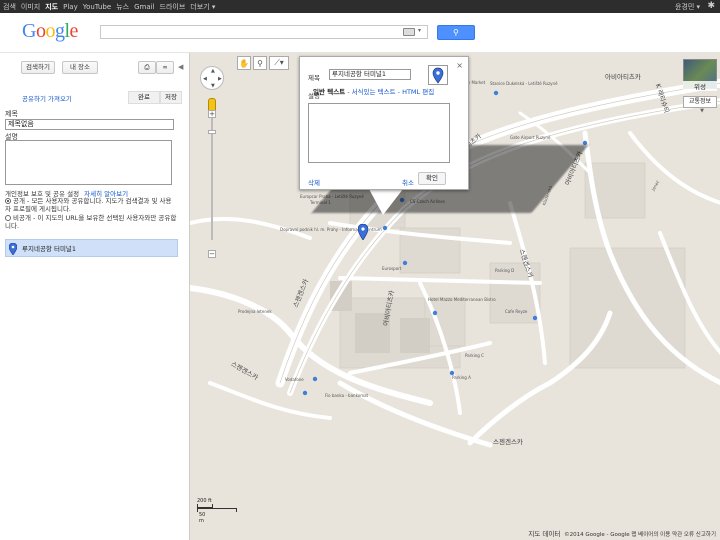 The height and width of the screenshot is (540, 720). What do you see at coordinates (8, 218) in the screenshot?
I see `private-radio` at bounding box center [8, 218].